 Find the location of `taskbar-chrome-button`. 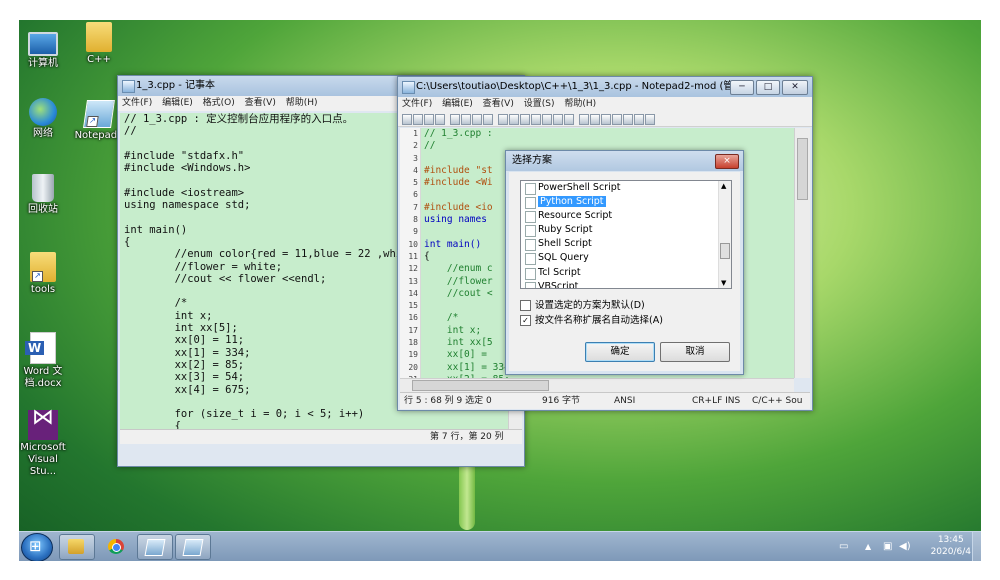

taskbar-chrome-button is located at coordinates (117, 547).